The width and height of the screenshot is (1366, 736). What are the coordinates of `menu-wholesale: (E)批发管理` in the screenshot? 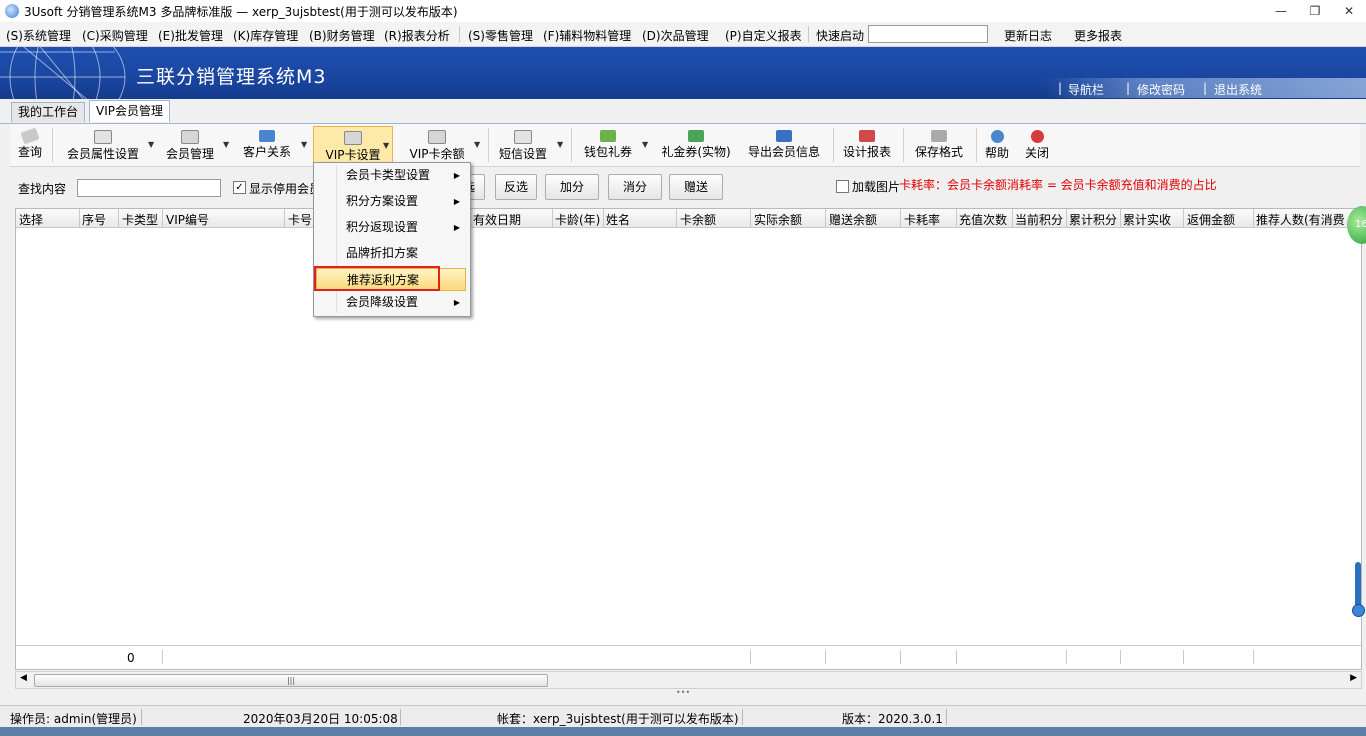 It's located at (190, 35).